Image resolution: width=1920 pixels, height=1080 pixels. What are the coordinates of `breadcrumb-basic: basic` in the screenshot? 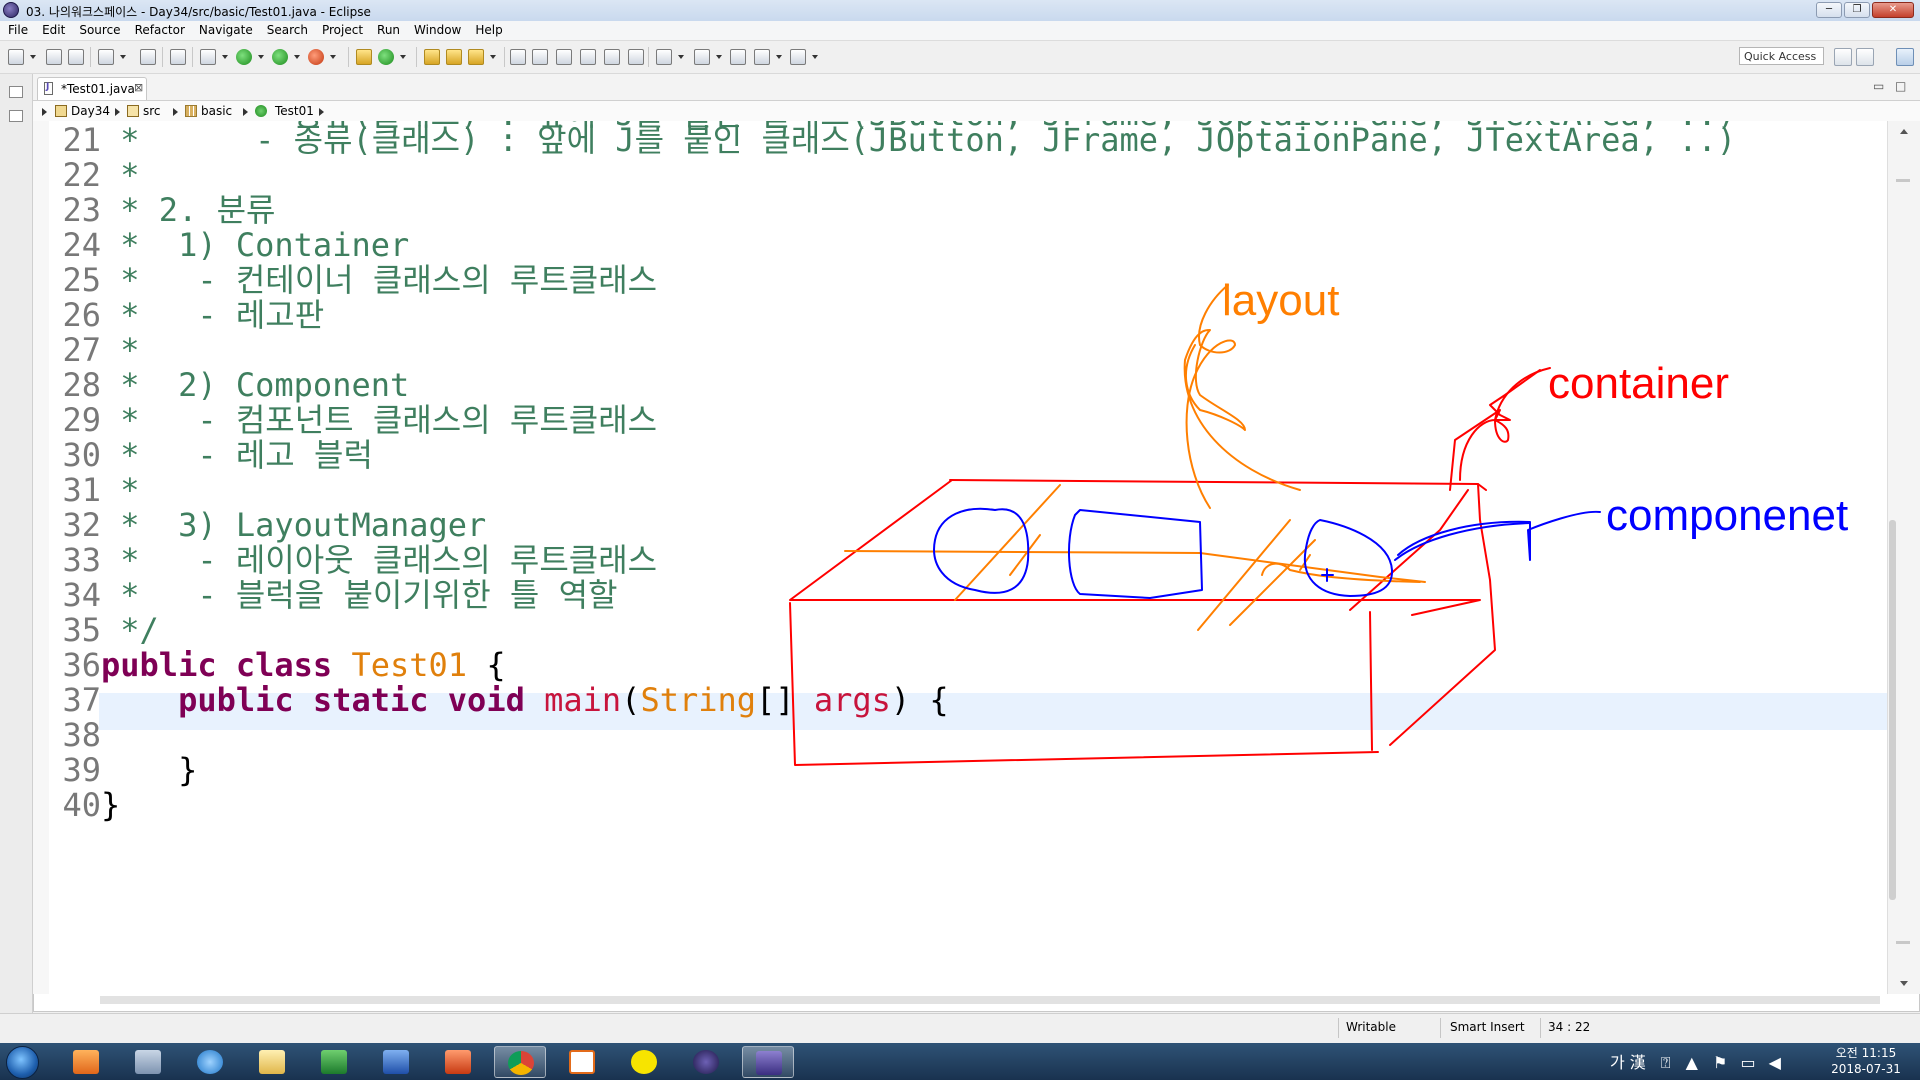 It's located at (216, 111).